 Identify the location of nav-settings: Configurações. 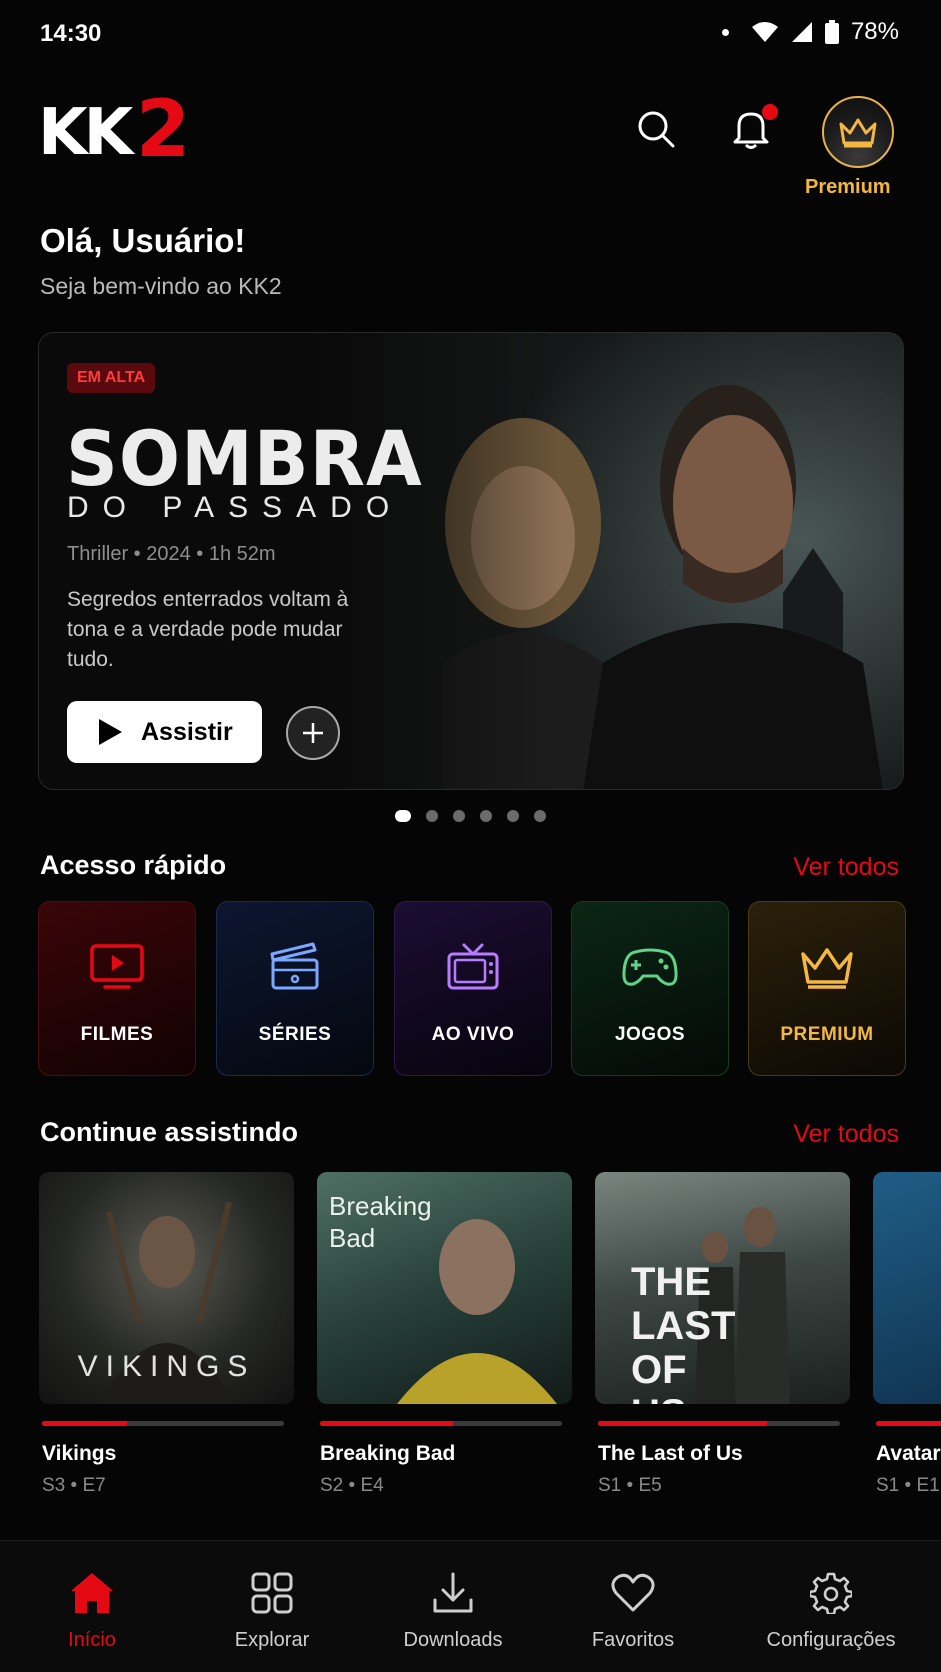
(831, 1610).